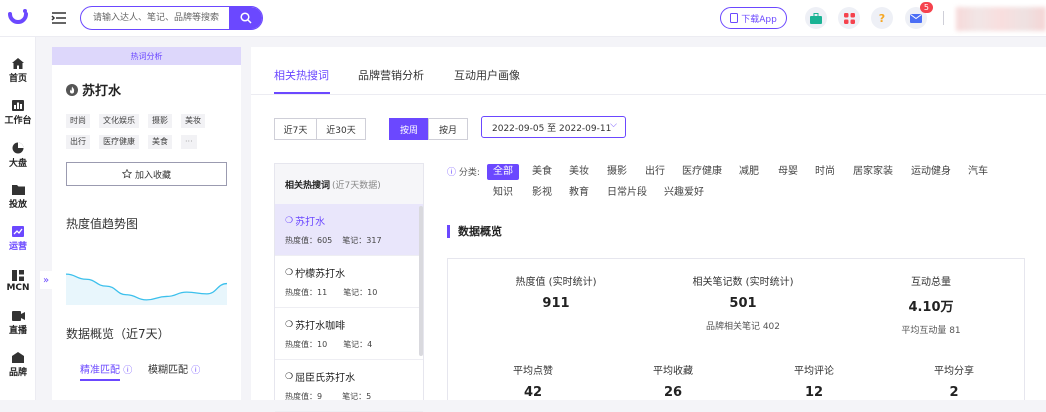 The width and height of the screenshot is (1046, 412). I want to click on period-weekly: 按周, so click(409, 129).